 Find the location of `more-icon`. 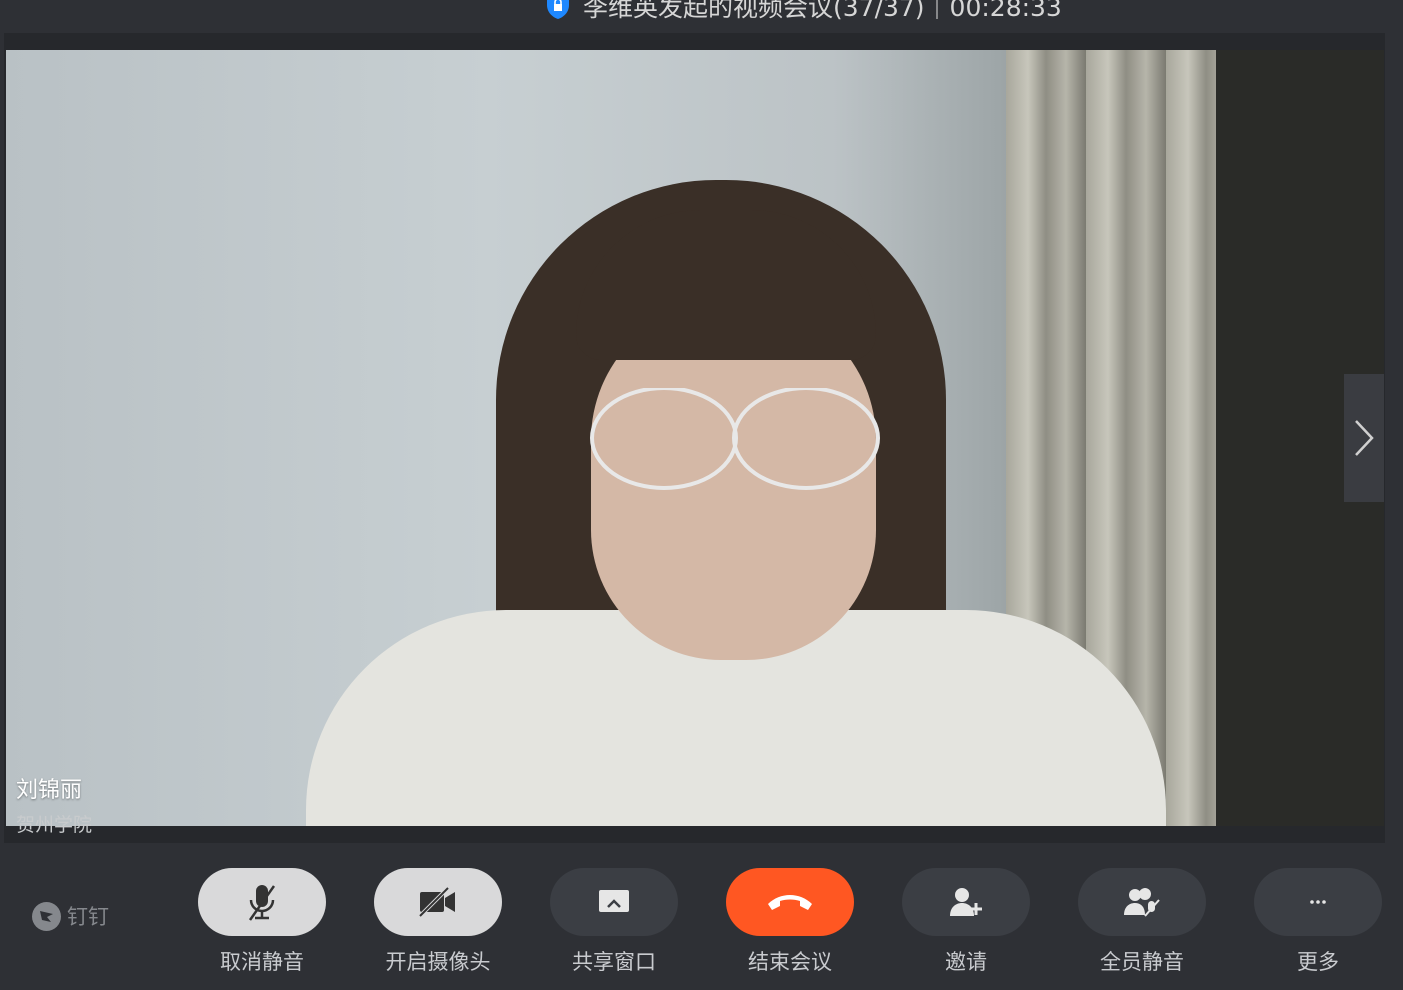

more-icon is located at coordinates (1318, 902).